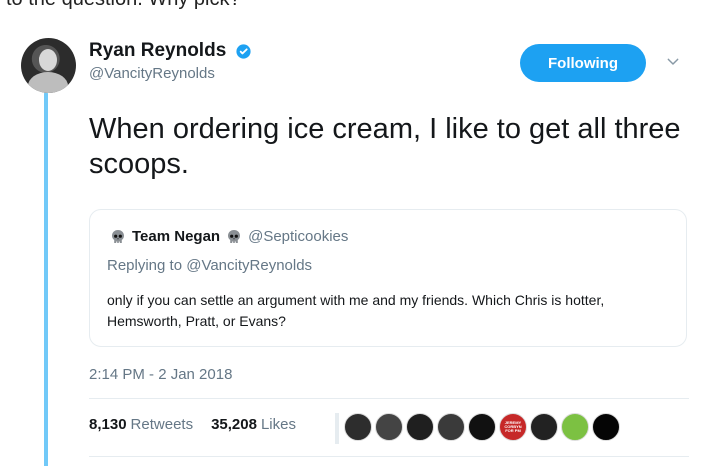 The image size is (709, 466). What do you see at coordinates (209, 265) in the screenshot?
I see `replying-to-text: Replying to @VancityReynolds` at bounding box center [209, 265].